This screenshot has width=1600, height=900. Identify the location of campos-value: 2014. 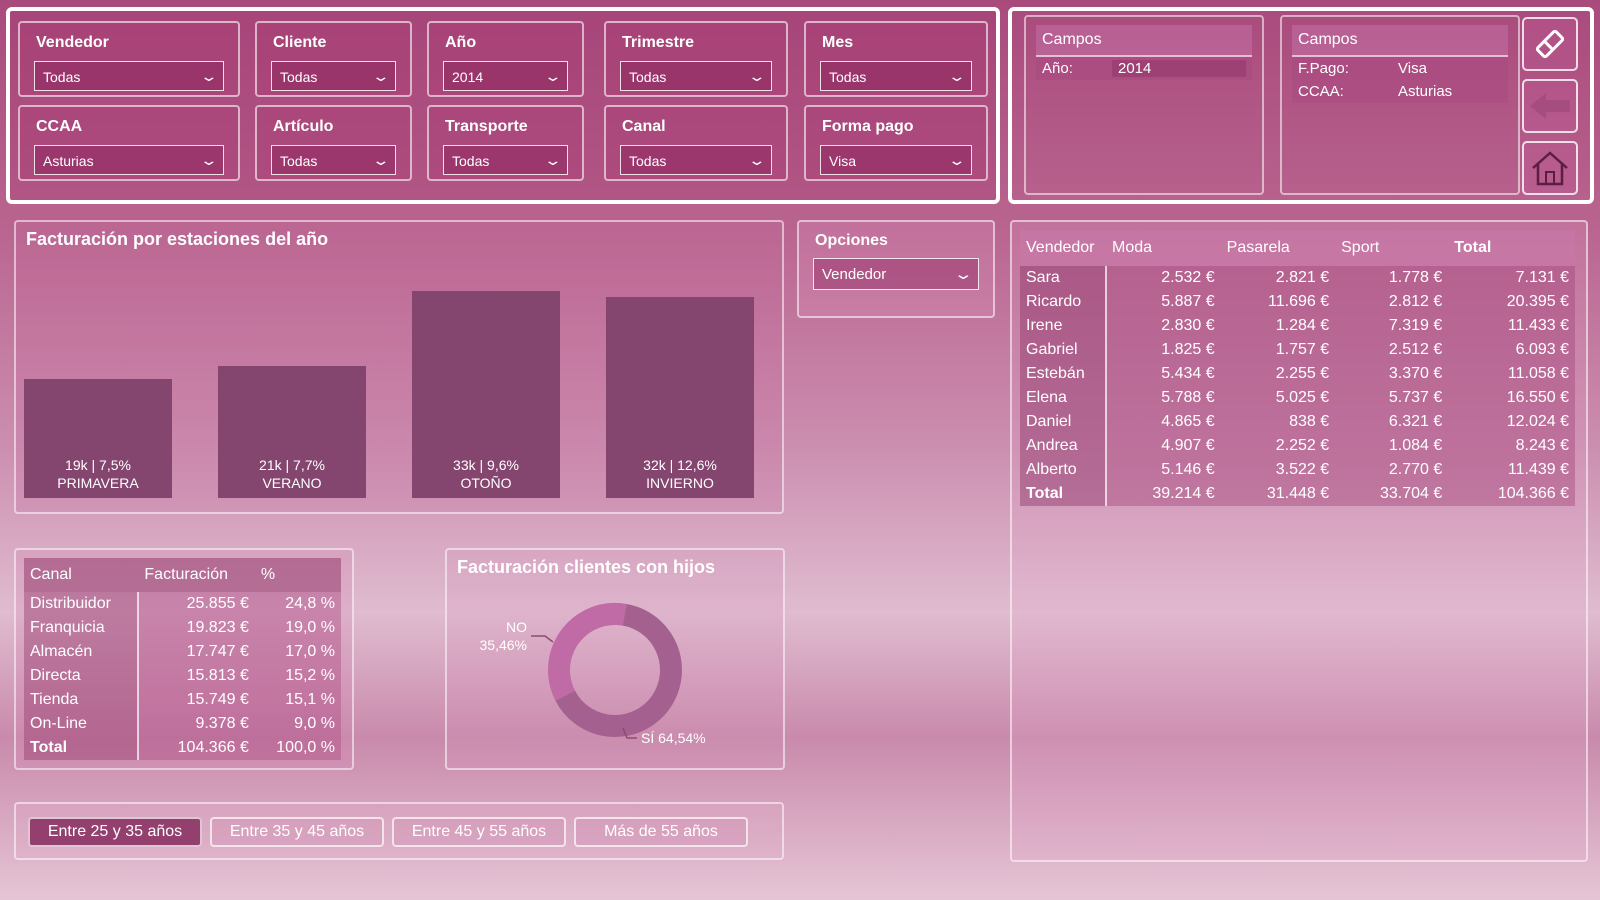
(1179, 68).